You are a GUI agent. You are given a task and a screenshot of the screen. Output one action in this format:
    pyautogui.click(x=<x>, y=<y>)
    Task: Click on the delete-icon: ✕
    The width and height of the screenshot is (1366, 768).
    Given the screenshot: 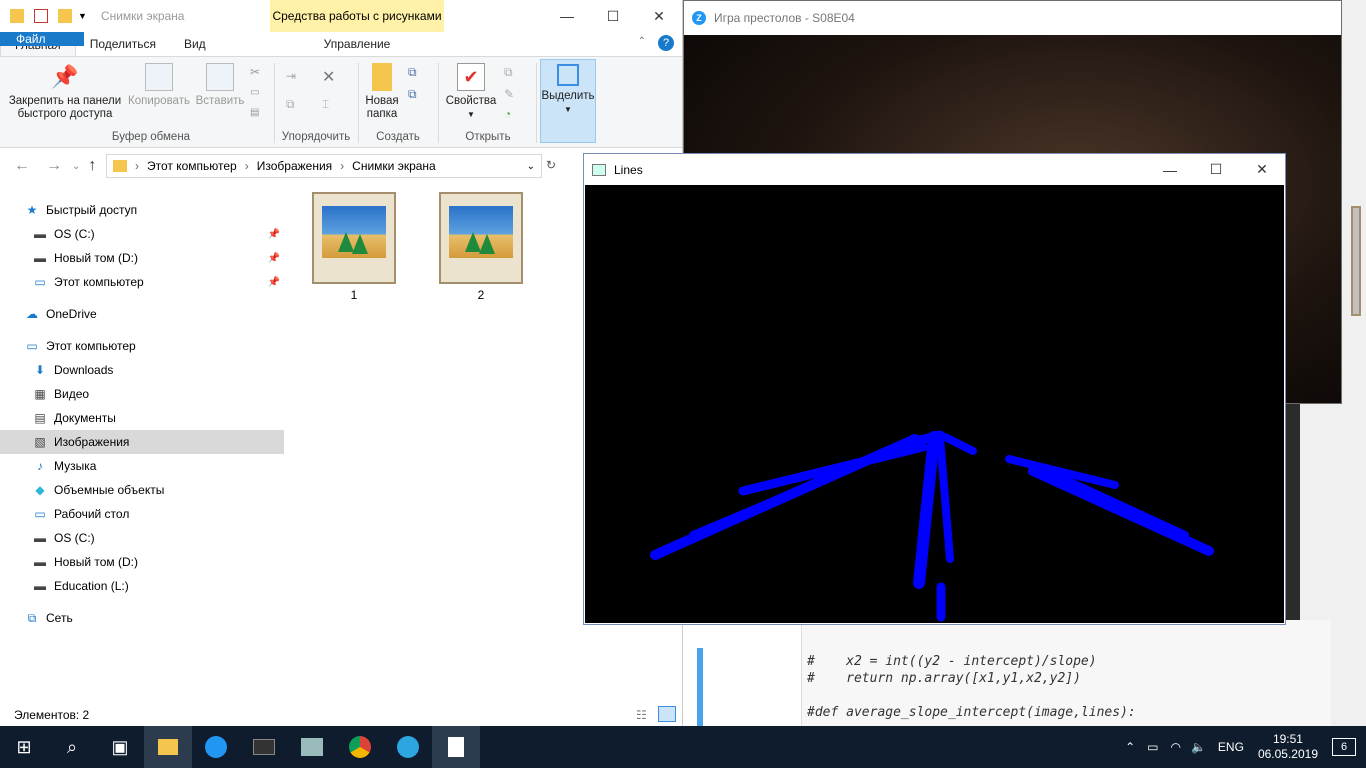 What is the action you would take?
    pyautogui.click(x=328, y=77)
    